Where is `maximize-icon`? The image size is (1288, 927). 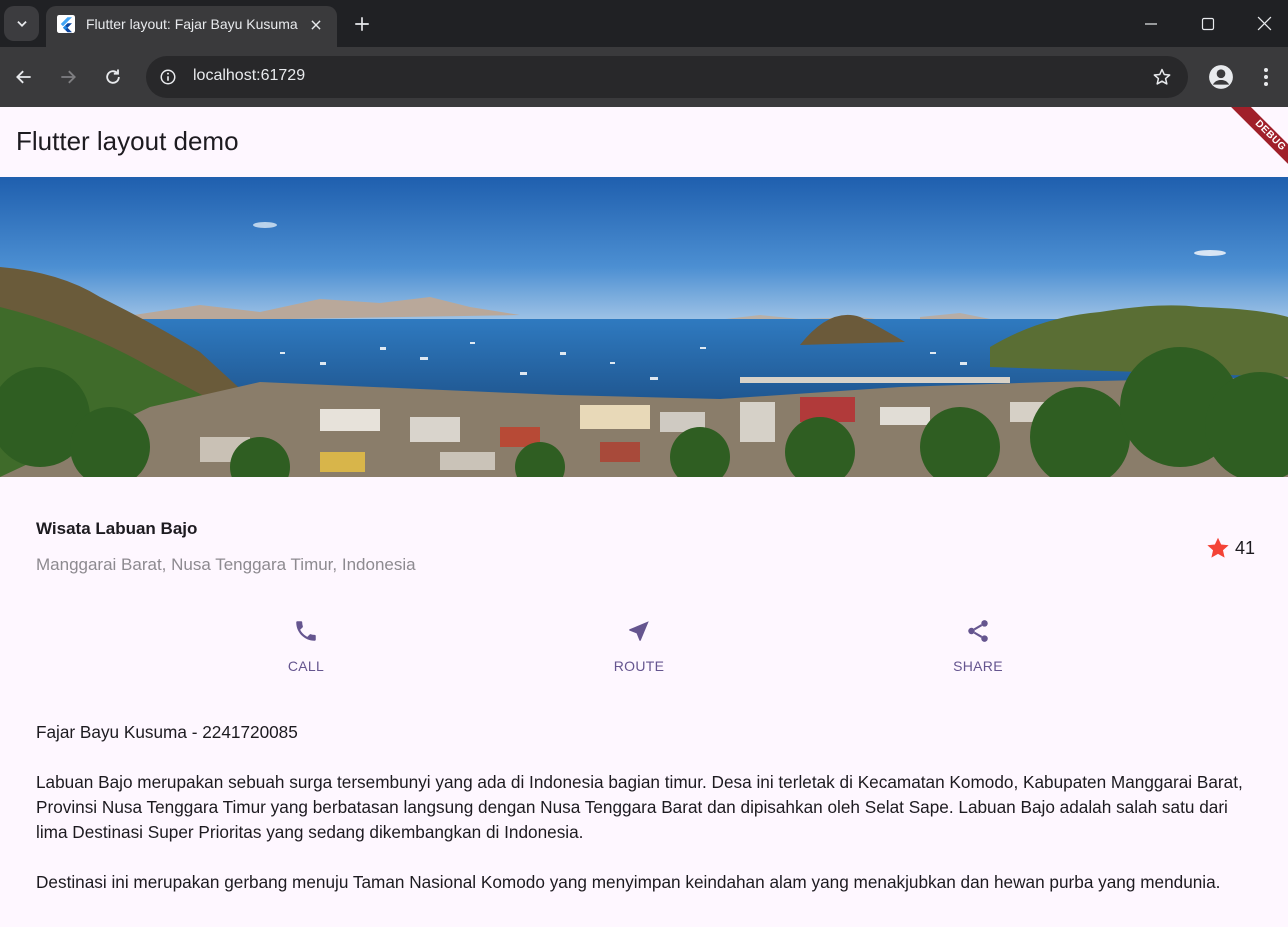 maximize-icon is located at coordinates (1207, 23).